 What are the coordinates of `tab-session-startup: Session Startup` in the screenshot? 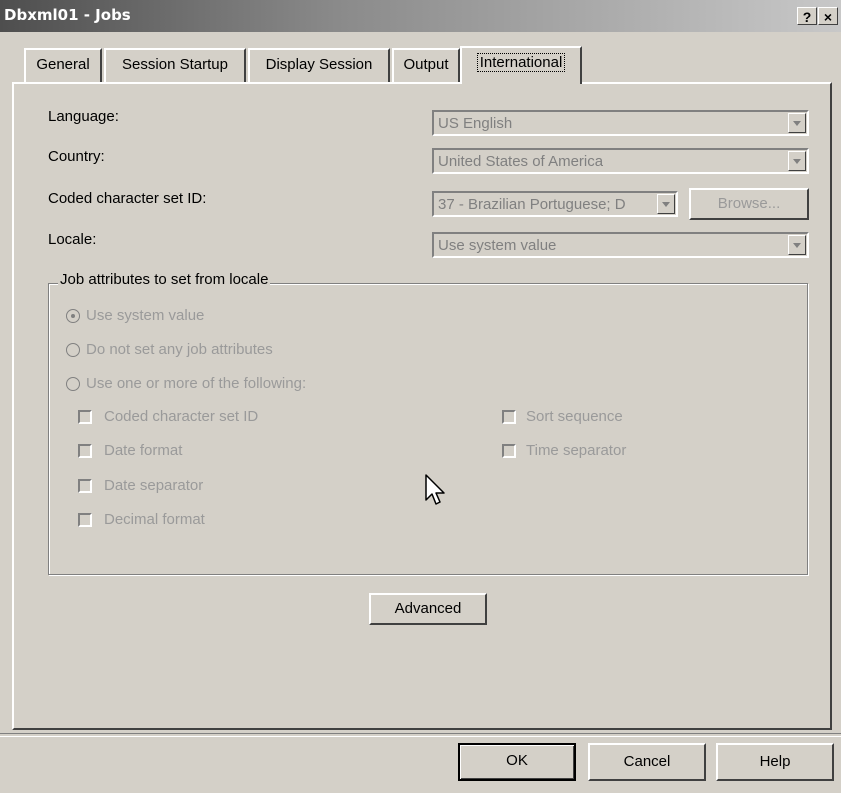 It's located at (175, 65).